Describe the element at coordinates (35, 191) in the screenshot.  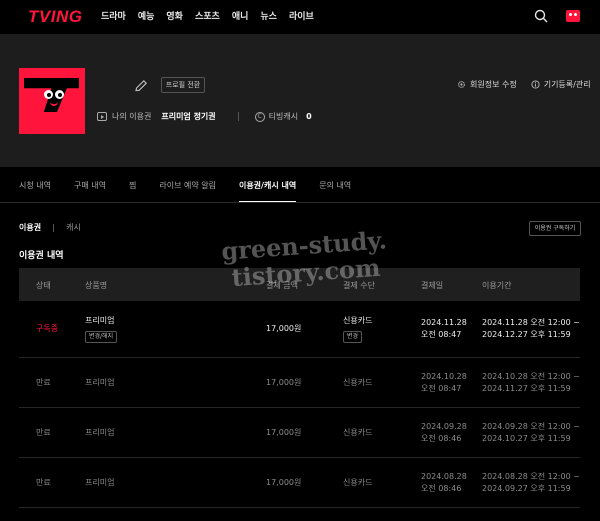
I see `tab-watch-history: 시청 내역` at that location.